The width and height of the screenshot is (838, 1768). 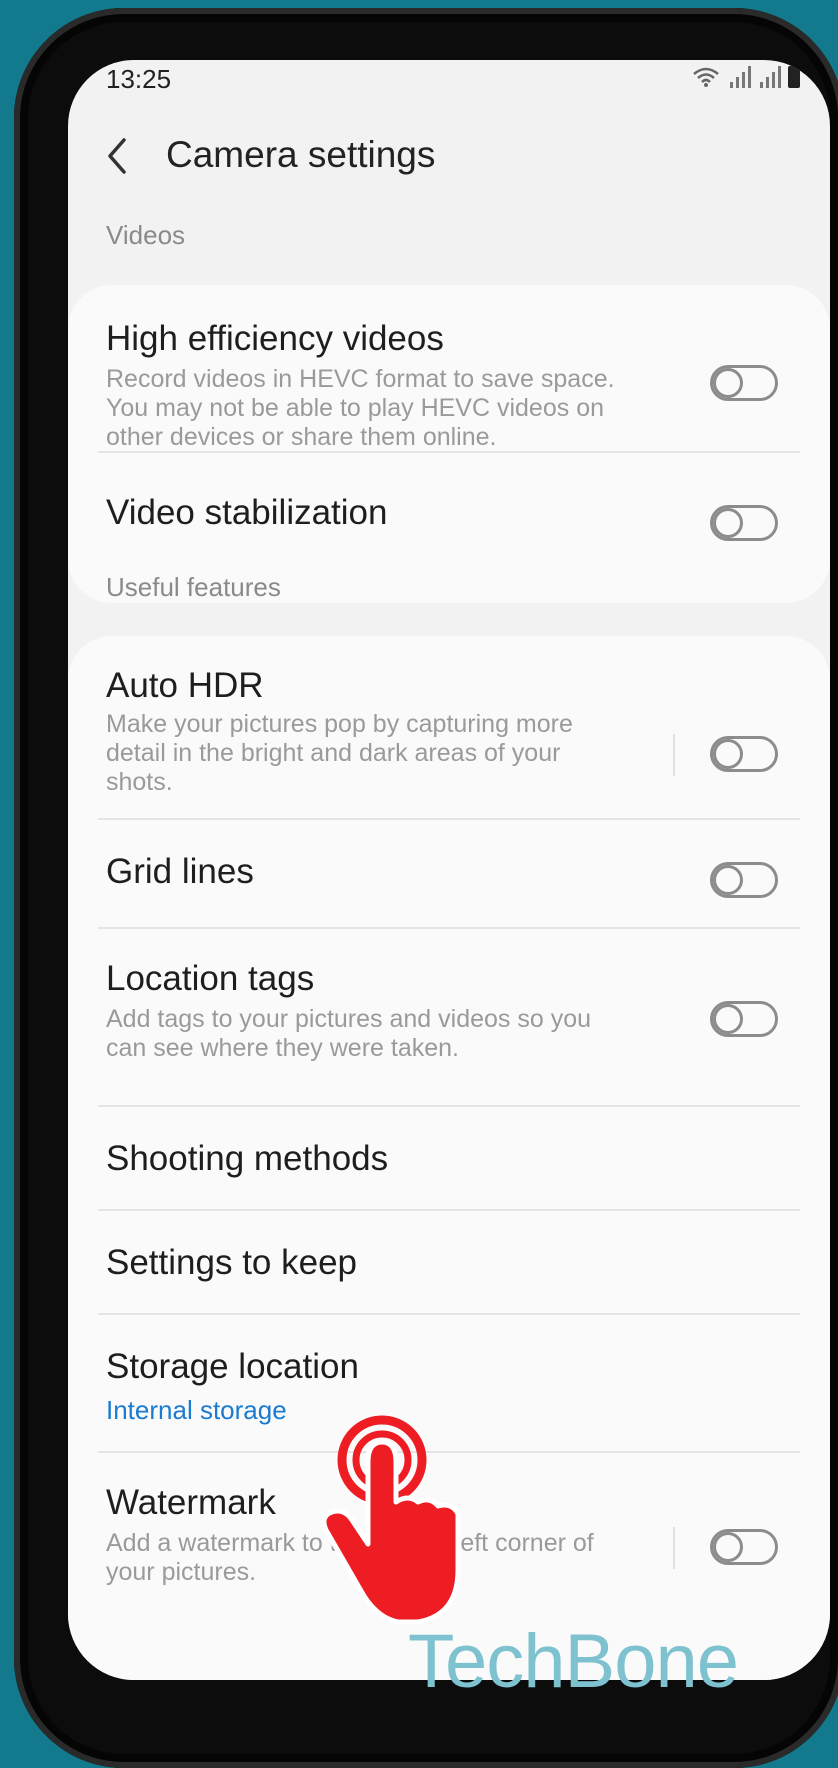 I want to click on setting-title: Video stabilization, so click(x=247, y=512).